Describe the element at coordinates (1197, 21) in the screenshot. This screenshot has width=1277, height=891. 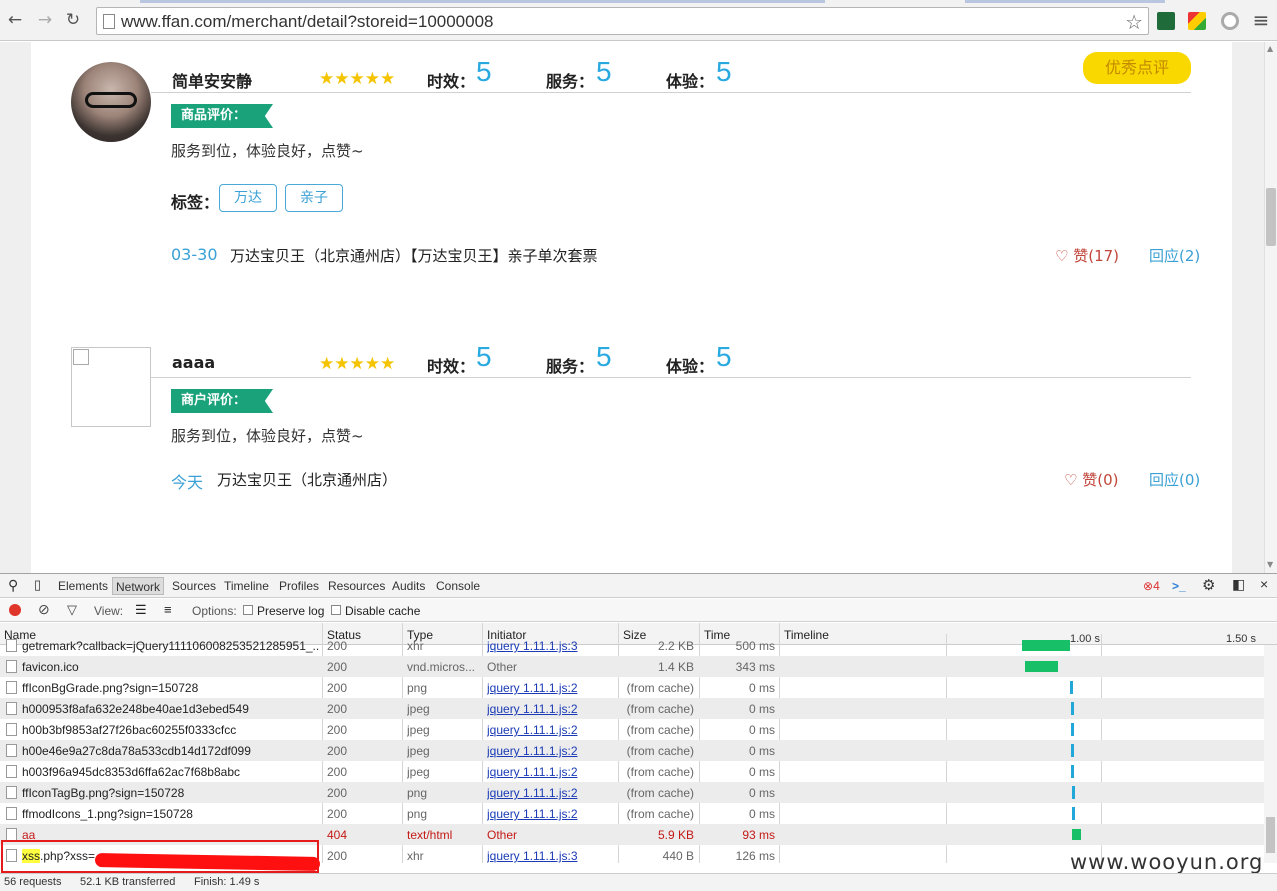
I see `extension-download-icon` at that location.